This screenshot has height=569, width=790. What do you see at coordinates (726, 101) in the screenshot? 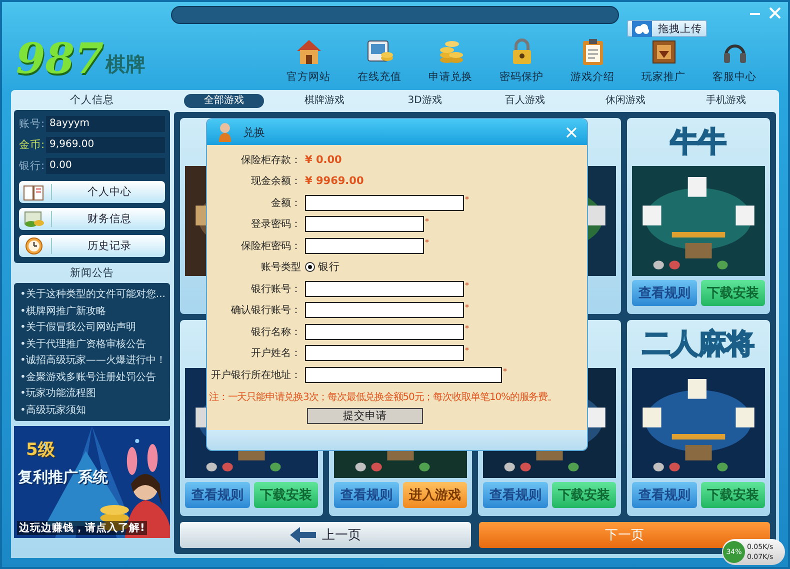
I see `category-tab: 手机游戏` at bounding box center [726, 101].